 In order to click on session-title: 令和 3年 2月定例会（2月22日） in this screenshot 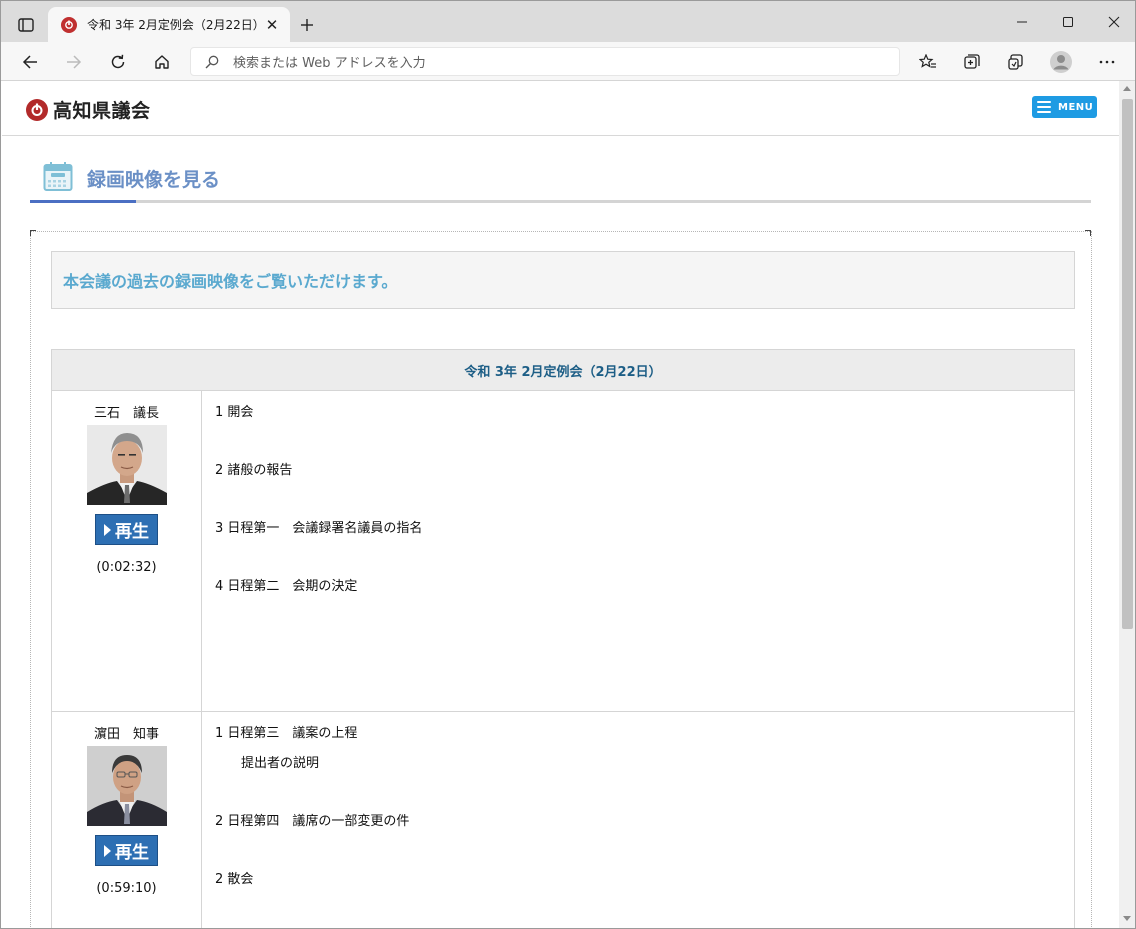, I will do `click(563, 372)`.